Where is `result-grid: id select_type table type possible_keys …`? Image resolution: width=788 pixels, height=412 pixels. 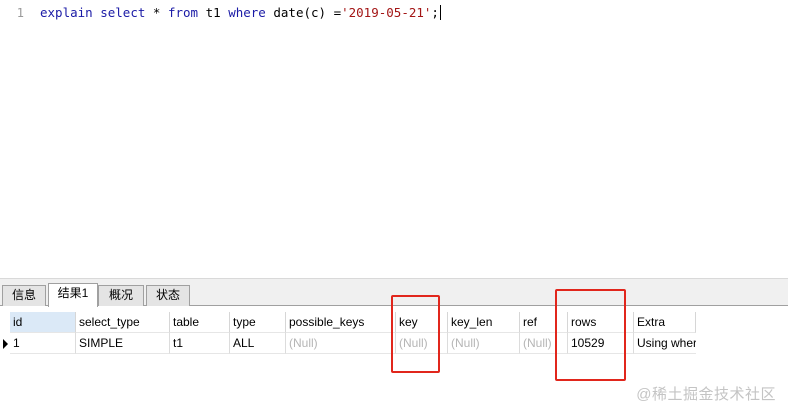
result-grid: id select_type table type possible_keys … is located at coordinates (394, 334).